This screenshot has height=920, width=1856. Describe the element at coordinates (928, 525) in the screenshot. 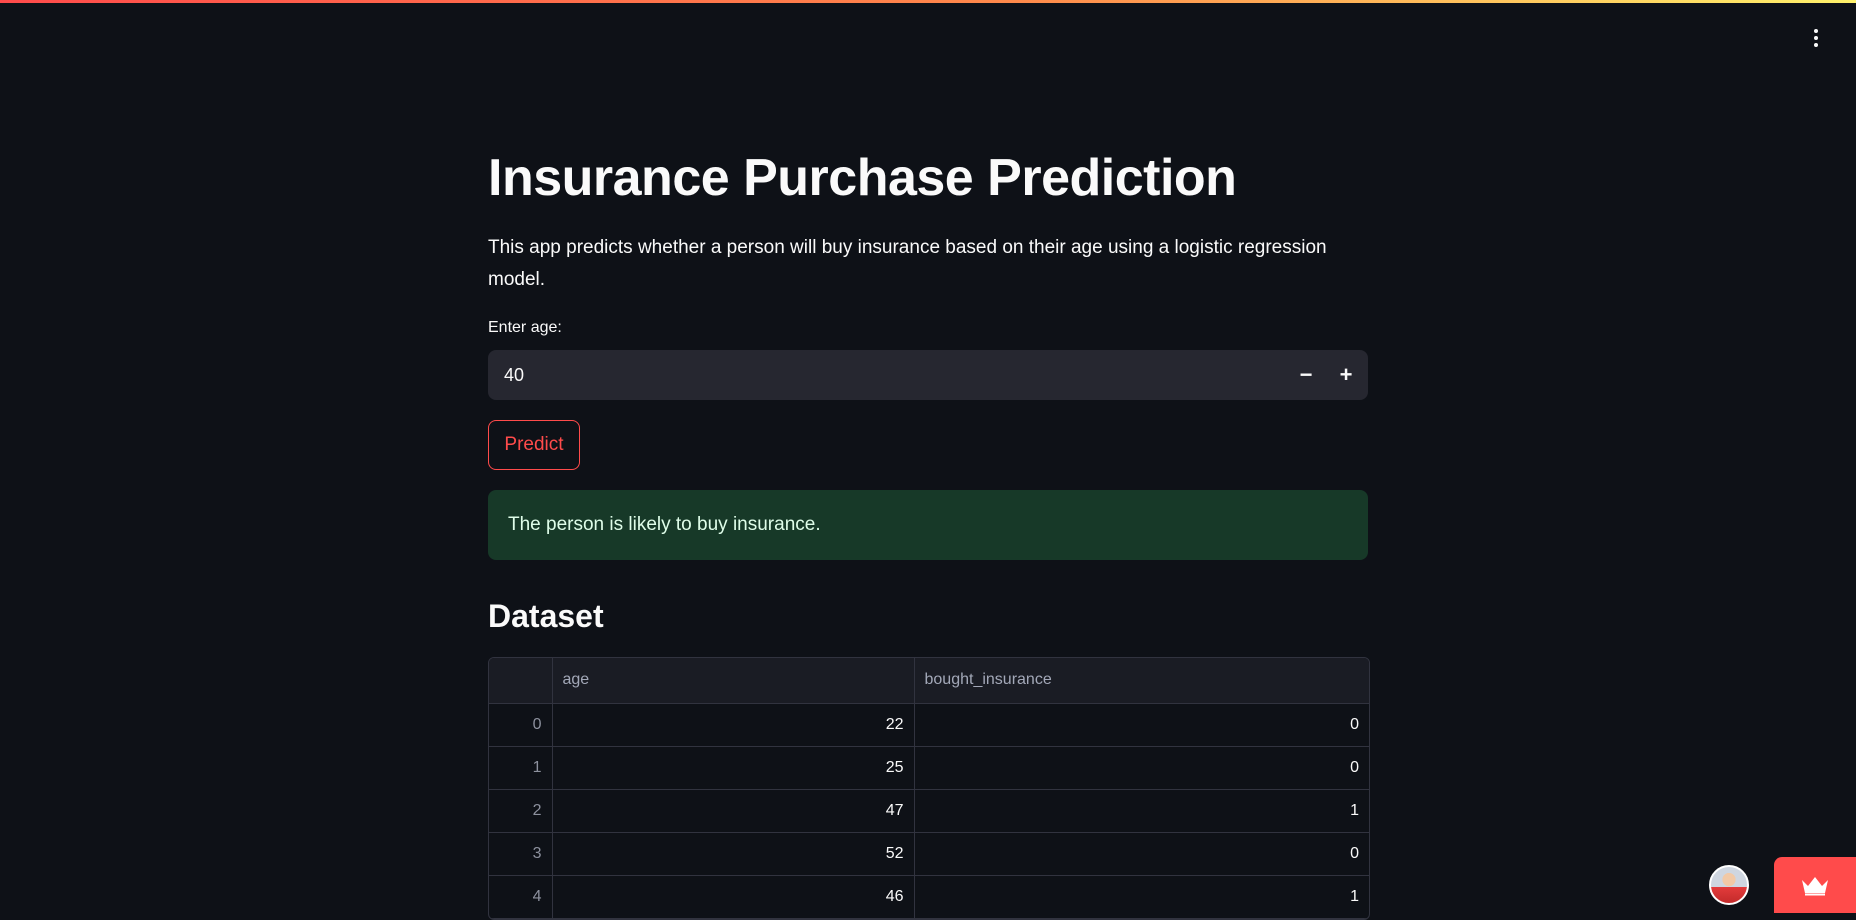

I see `prediction-result-alert: The person is likely to buy insurance.` at that location.